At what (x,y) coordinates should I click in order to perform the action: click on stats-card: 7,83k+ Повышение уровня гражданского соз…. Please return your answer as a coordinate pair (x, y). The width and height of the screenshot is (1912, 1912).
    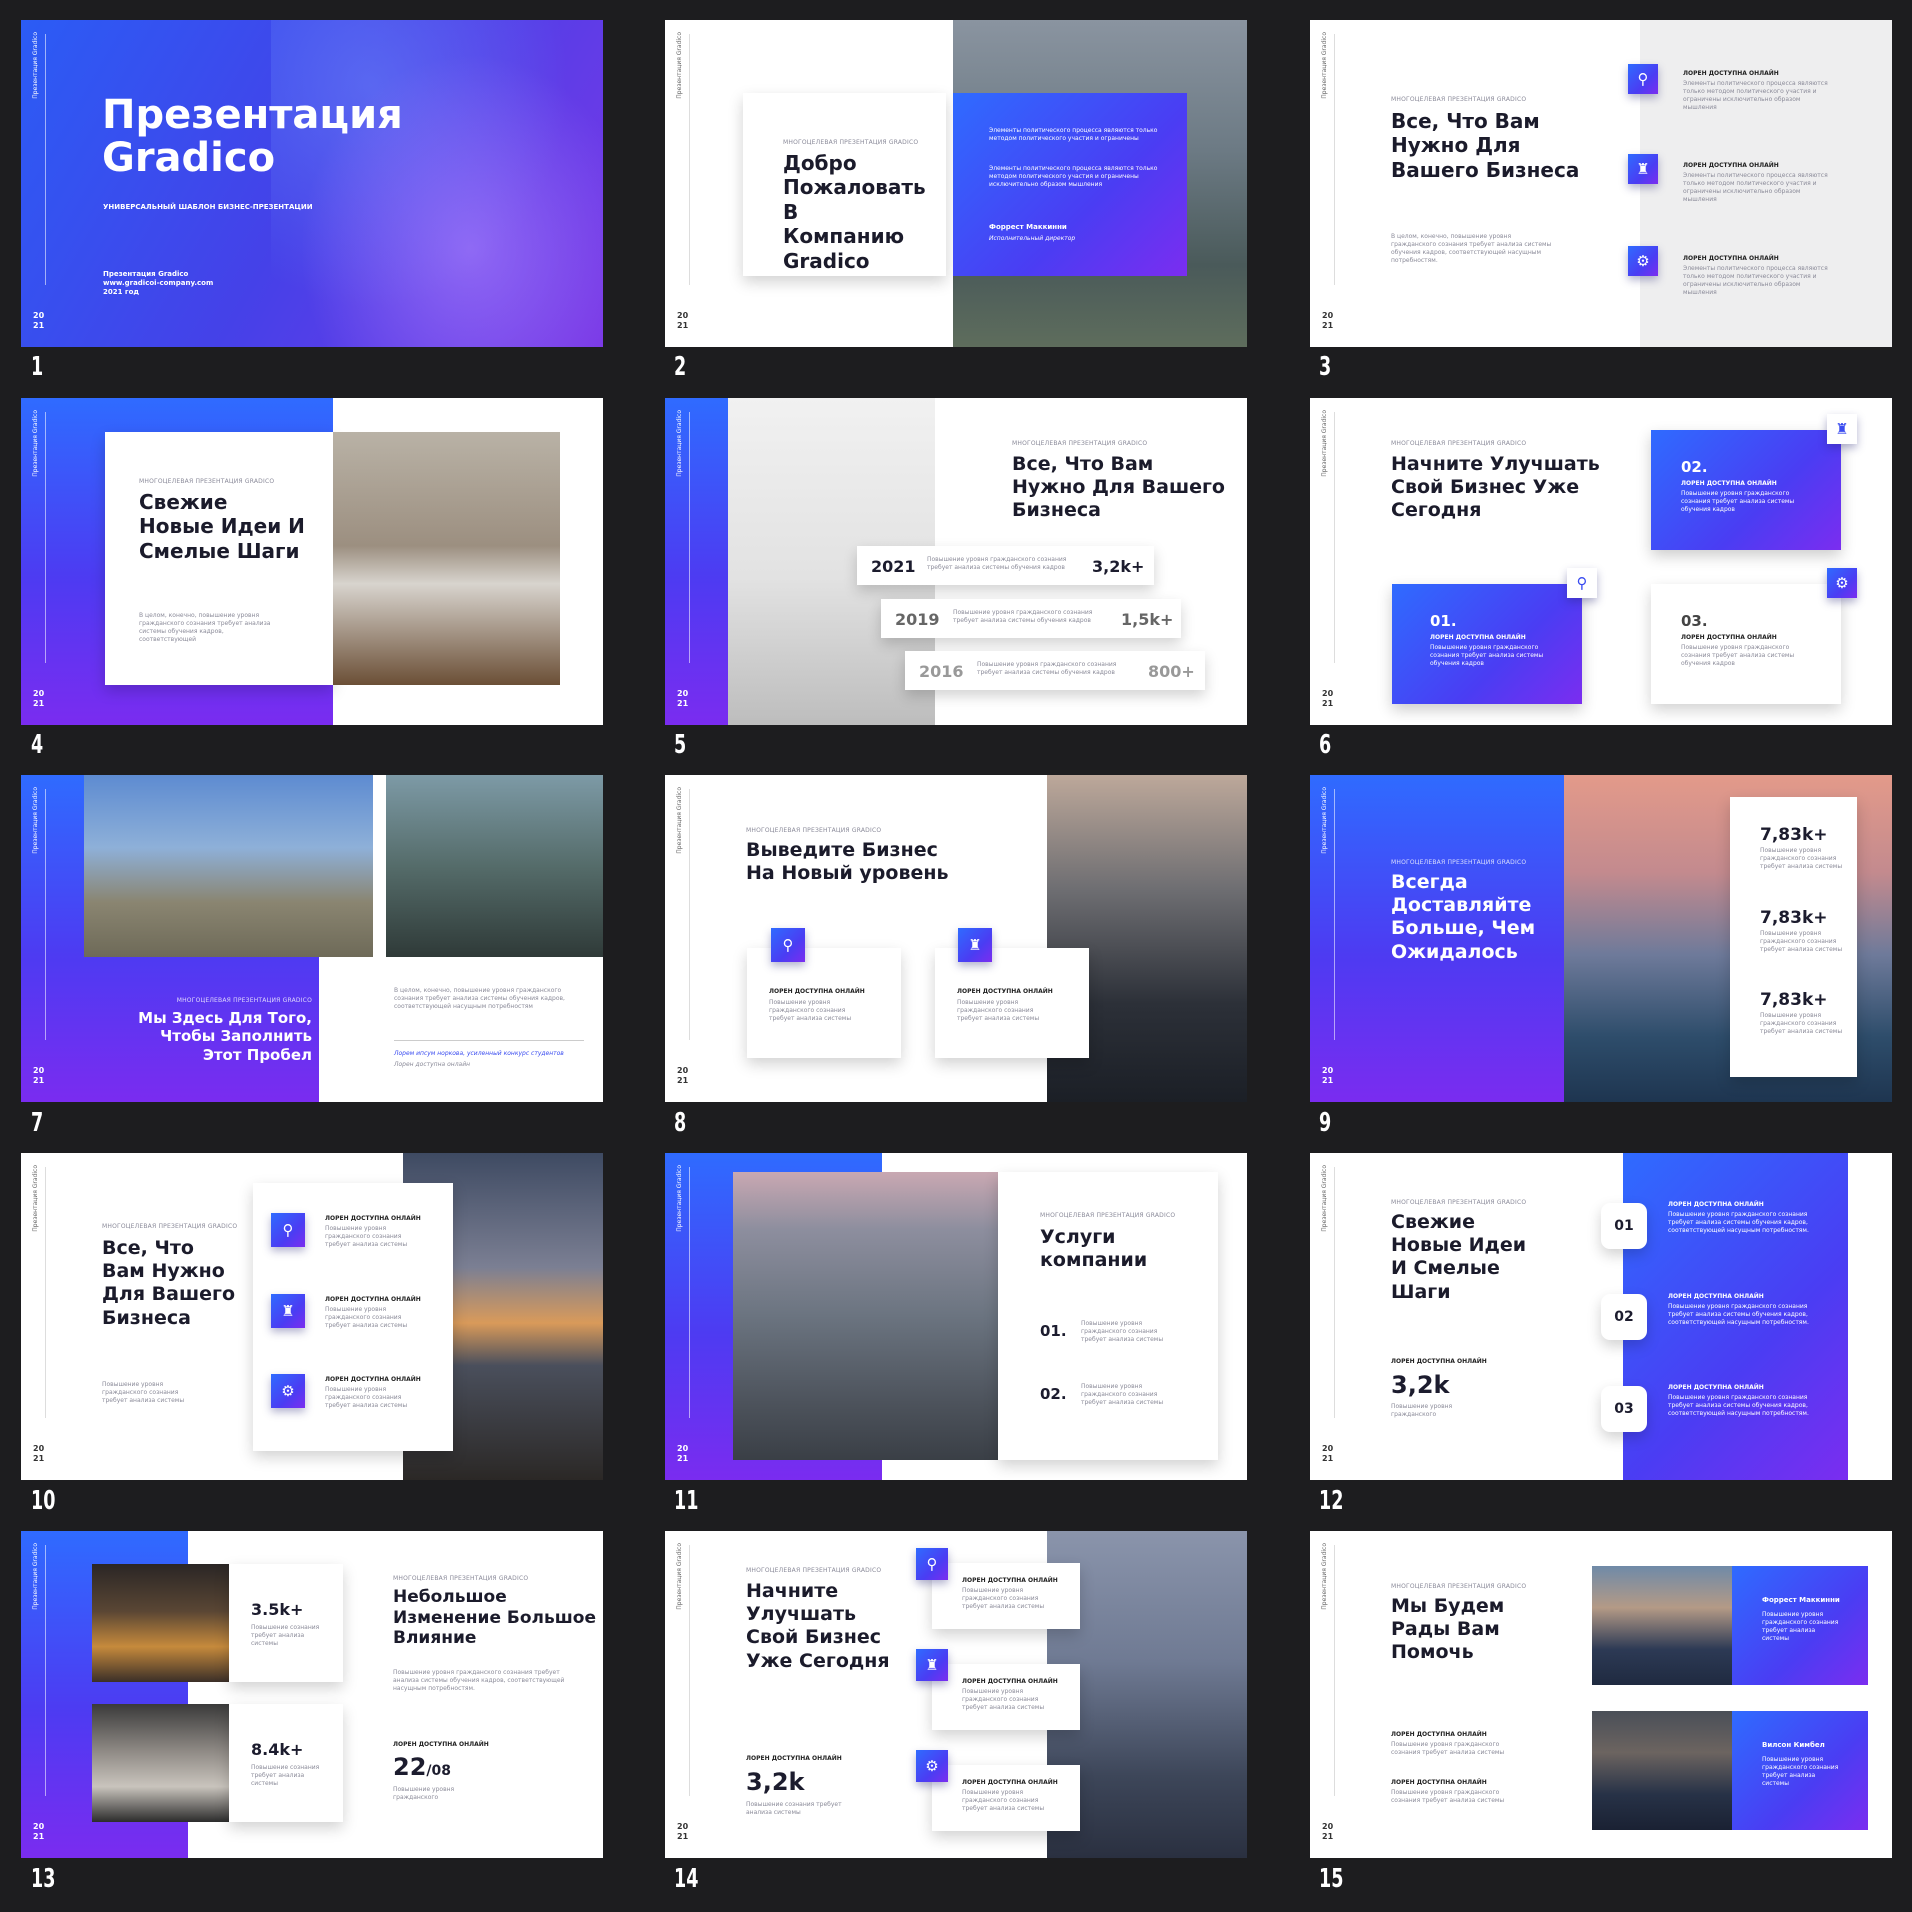
    Looking at the image, I should click on (1793, 937).